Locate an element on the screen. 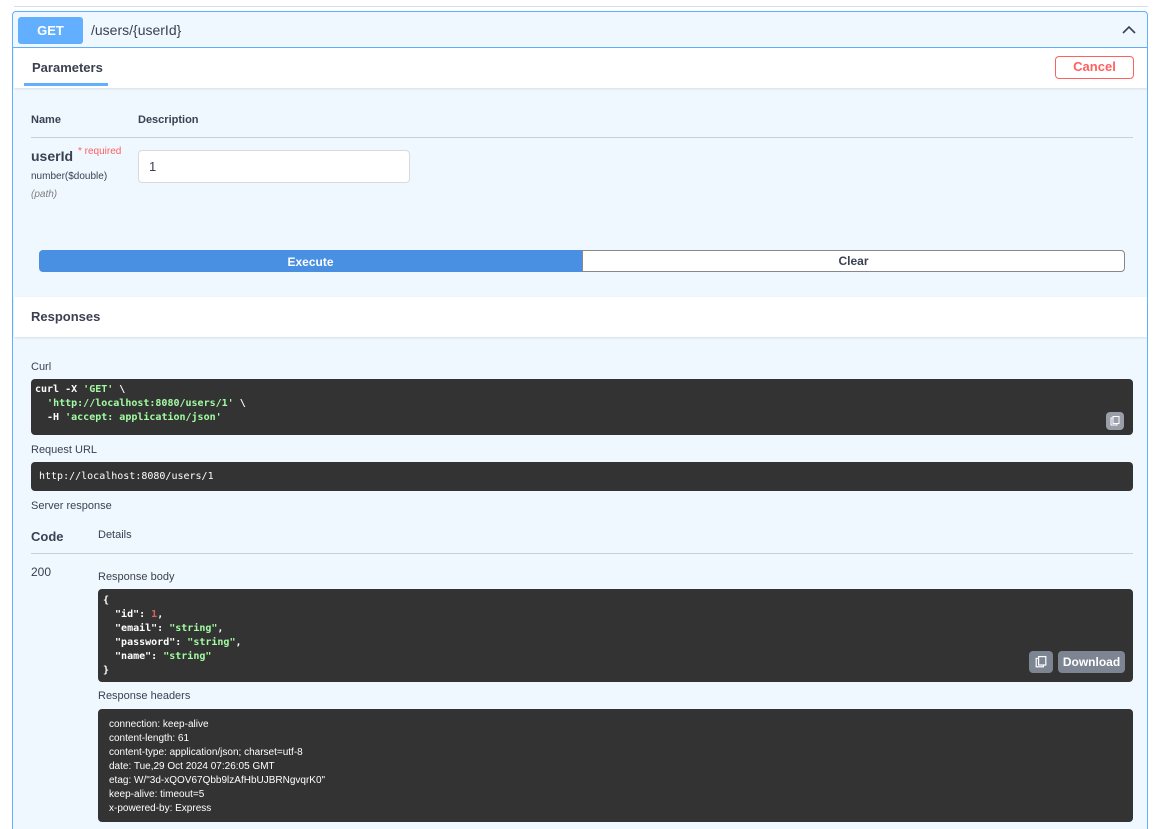 The width and height of the screenshot is (1173, 829). param-location: (path) is located at coordinates (44, 194).